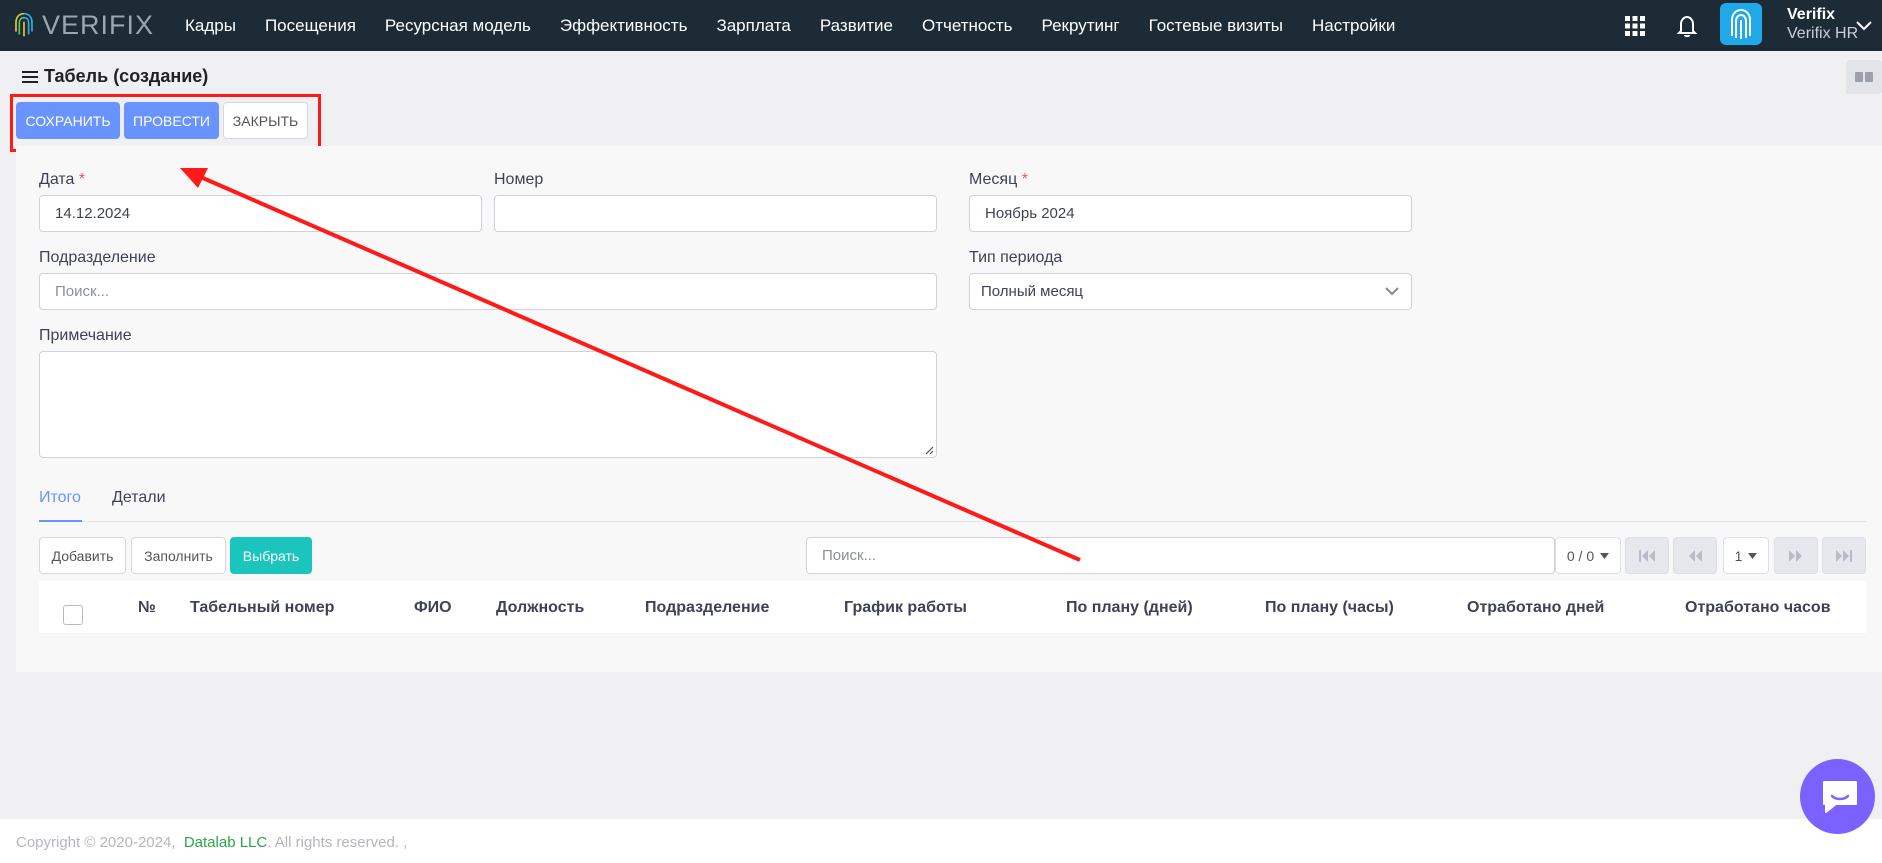  I want to click on page-title: Табель (создание), so click(126, 76).